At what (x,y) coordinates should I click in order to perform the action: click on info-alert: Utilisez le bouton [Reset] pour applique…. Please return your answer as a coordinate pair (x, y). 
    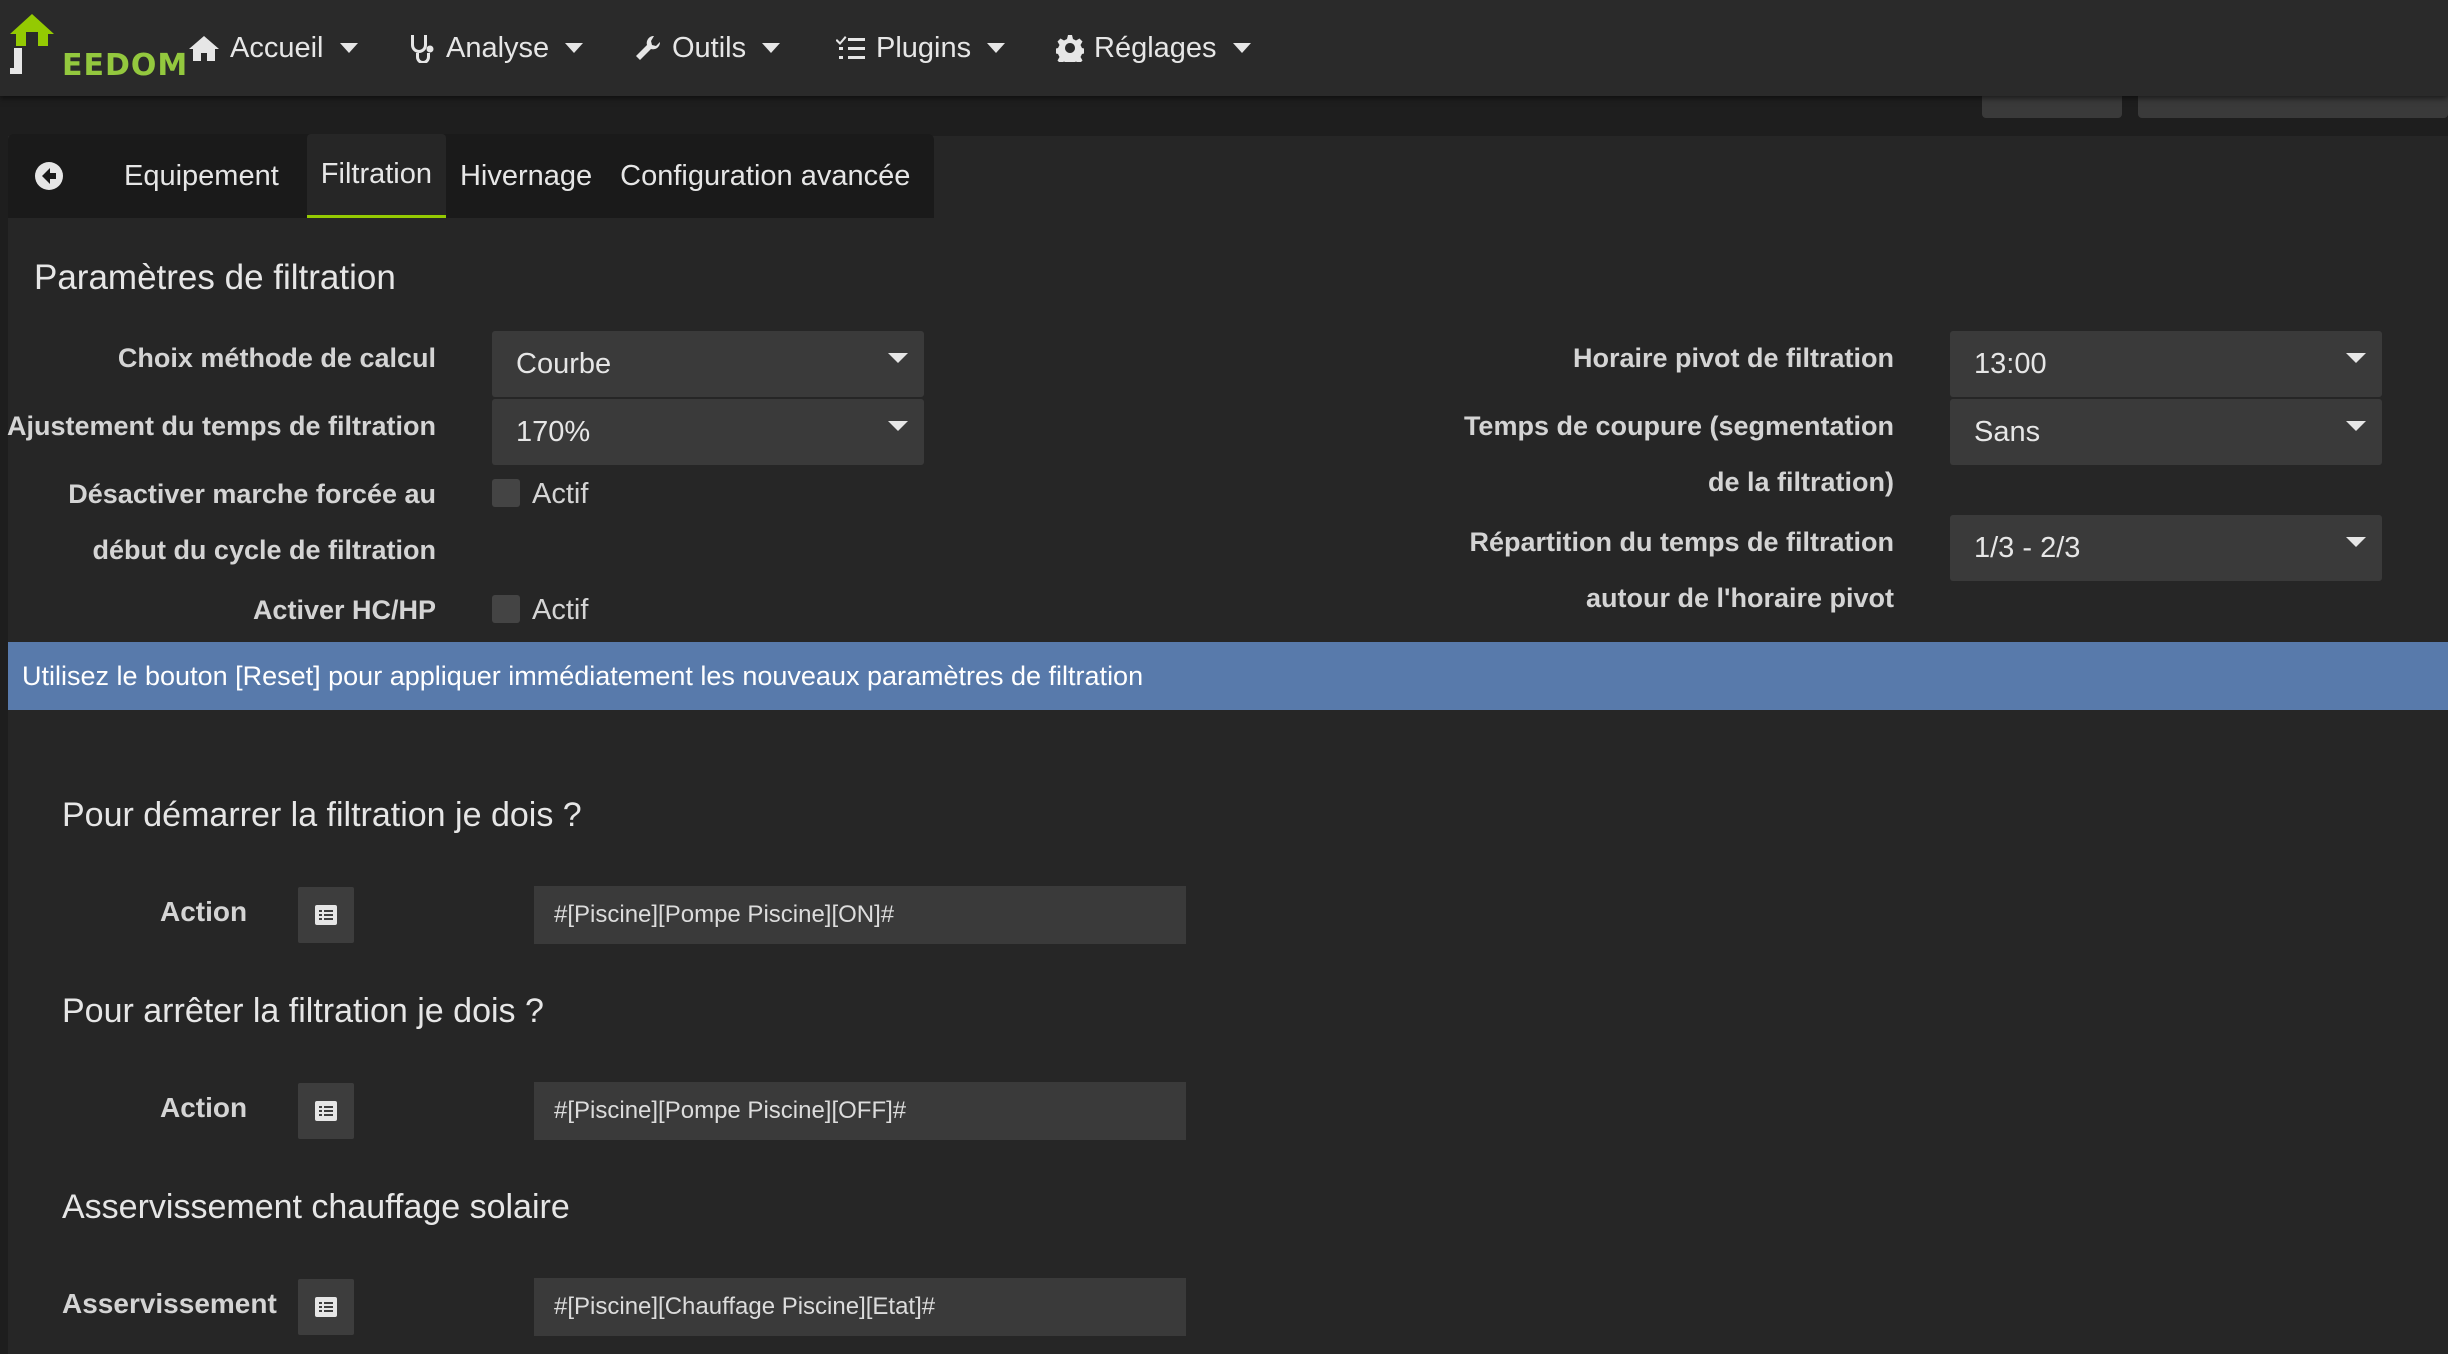
    Looking at the image, I should click on (1228, 676).